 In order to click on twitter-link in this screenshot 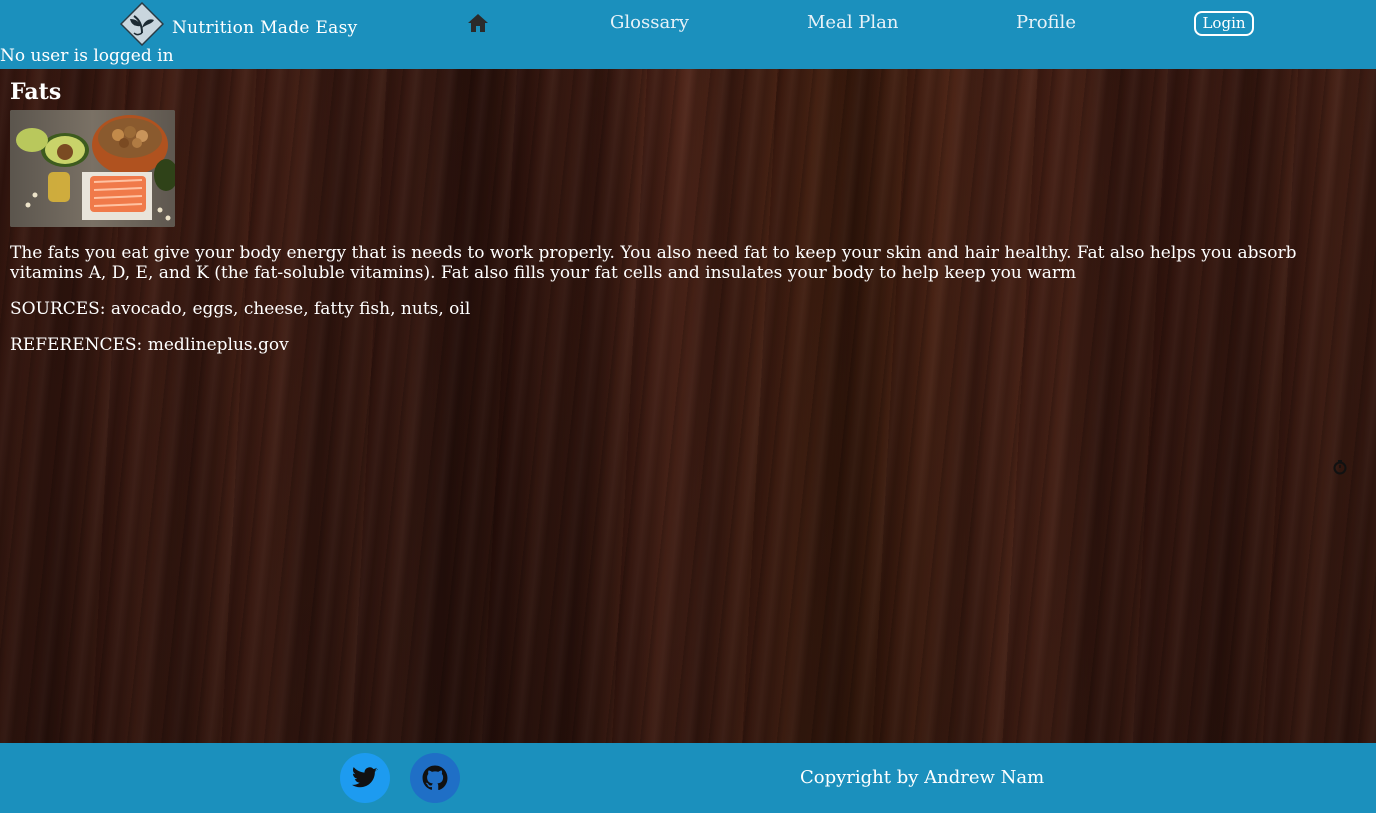, I will do `click(365, 778)`.